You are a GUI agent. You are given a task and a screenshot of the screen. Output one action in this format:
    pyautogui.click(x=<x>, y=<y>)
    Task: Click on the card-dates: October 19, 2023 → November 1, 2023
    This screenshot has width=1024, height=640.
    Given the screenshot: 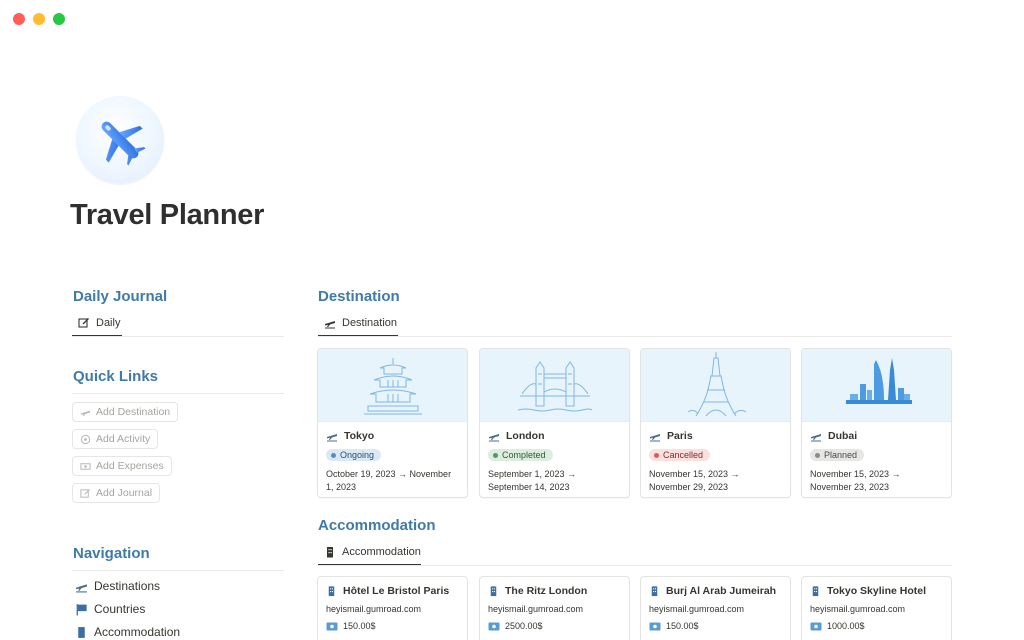 What is the action you would take?
    pyautogui.click(x=389, y=480)
    